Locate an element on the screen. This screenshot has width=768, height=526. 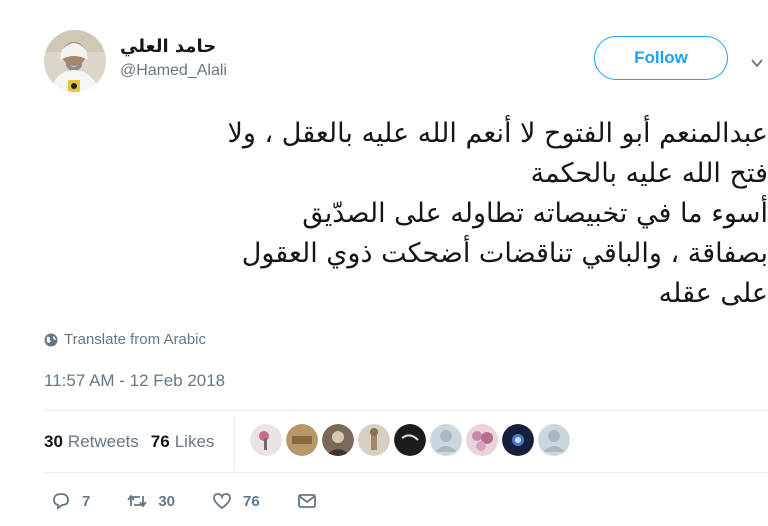
tweet-line: أسوء ما في تخبيصاته تطاوله على الصدّيق is located at coordinates (535, 213).